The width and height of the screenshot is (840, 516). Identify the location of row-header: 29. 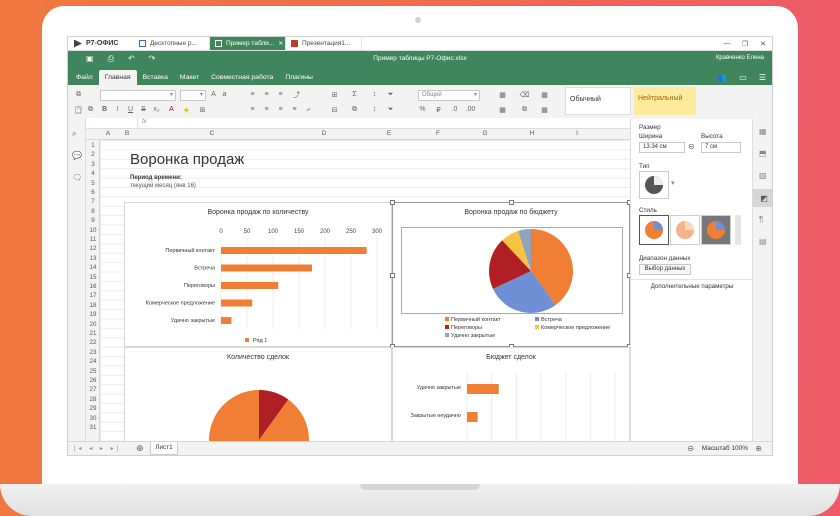
(93, 408).